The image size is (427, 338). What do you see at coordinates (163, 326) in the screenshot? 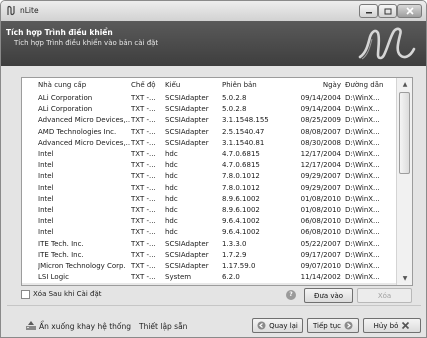
I see `presets-link: Thiết lập sẵn` at bounding box center [163, 326].